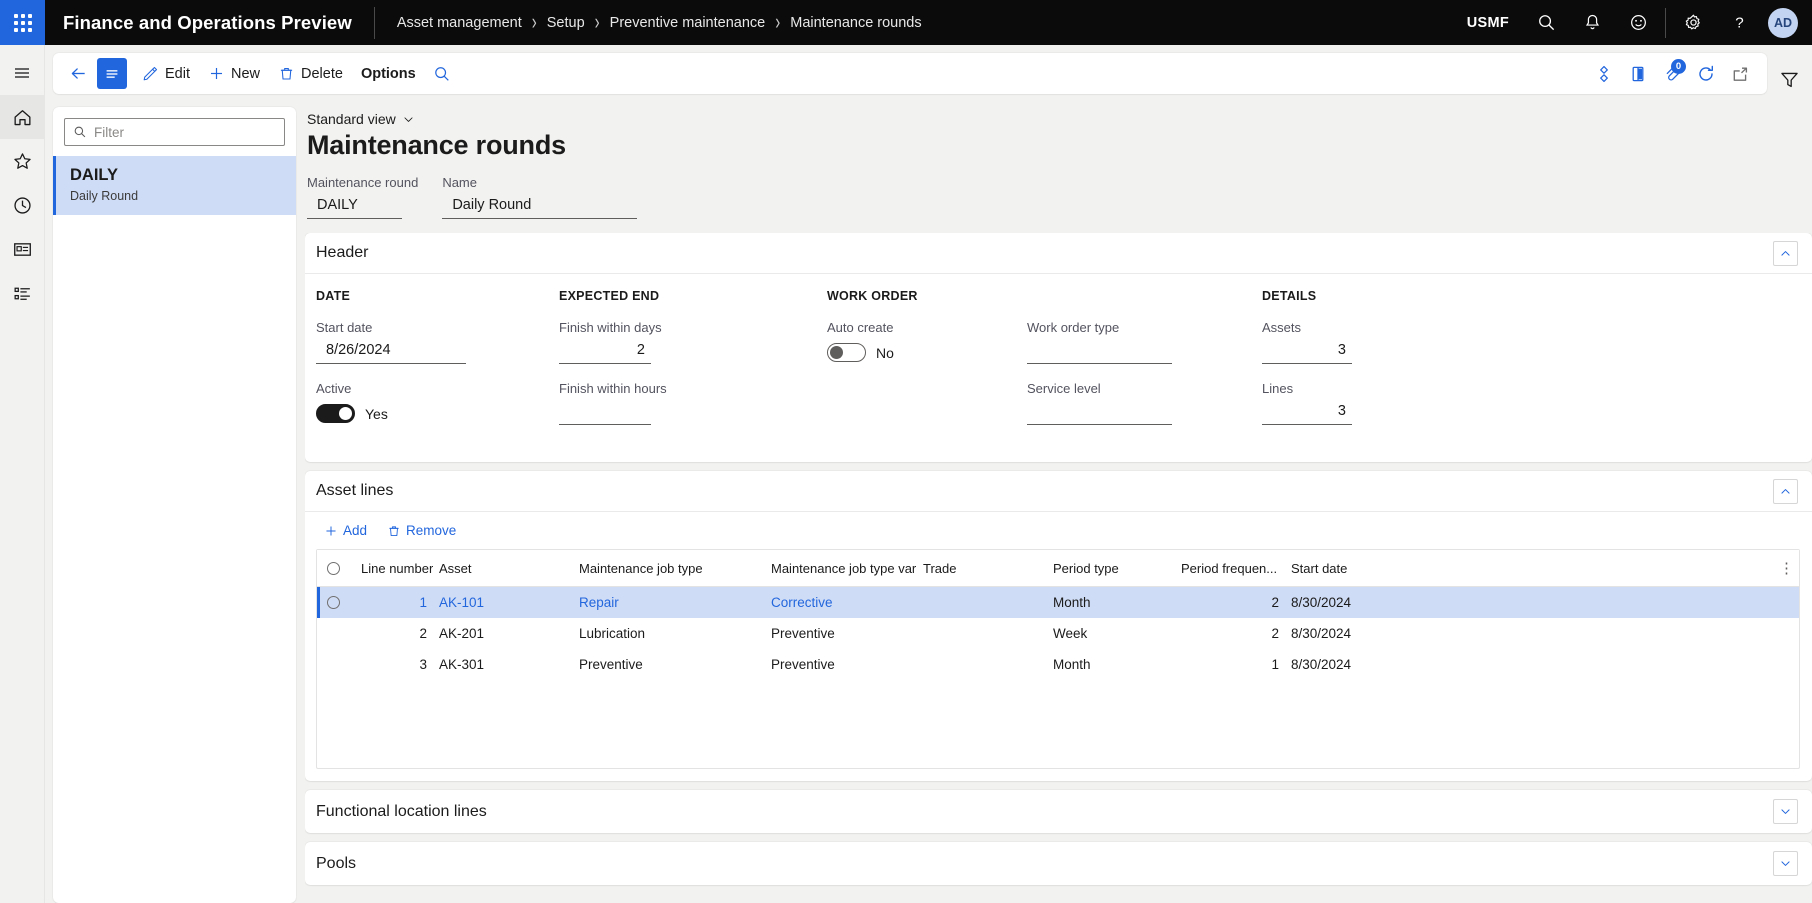 Image resolution: width=1812 pixels, height=903 pixels. Describe the element at coordinates (166, 73) in the screenshot. I see `edit-button: Edit` at that location.